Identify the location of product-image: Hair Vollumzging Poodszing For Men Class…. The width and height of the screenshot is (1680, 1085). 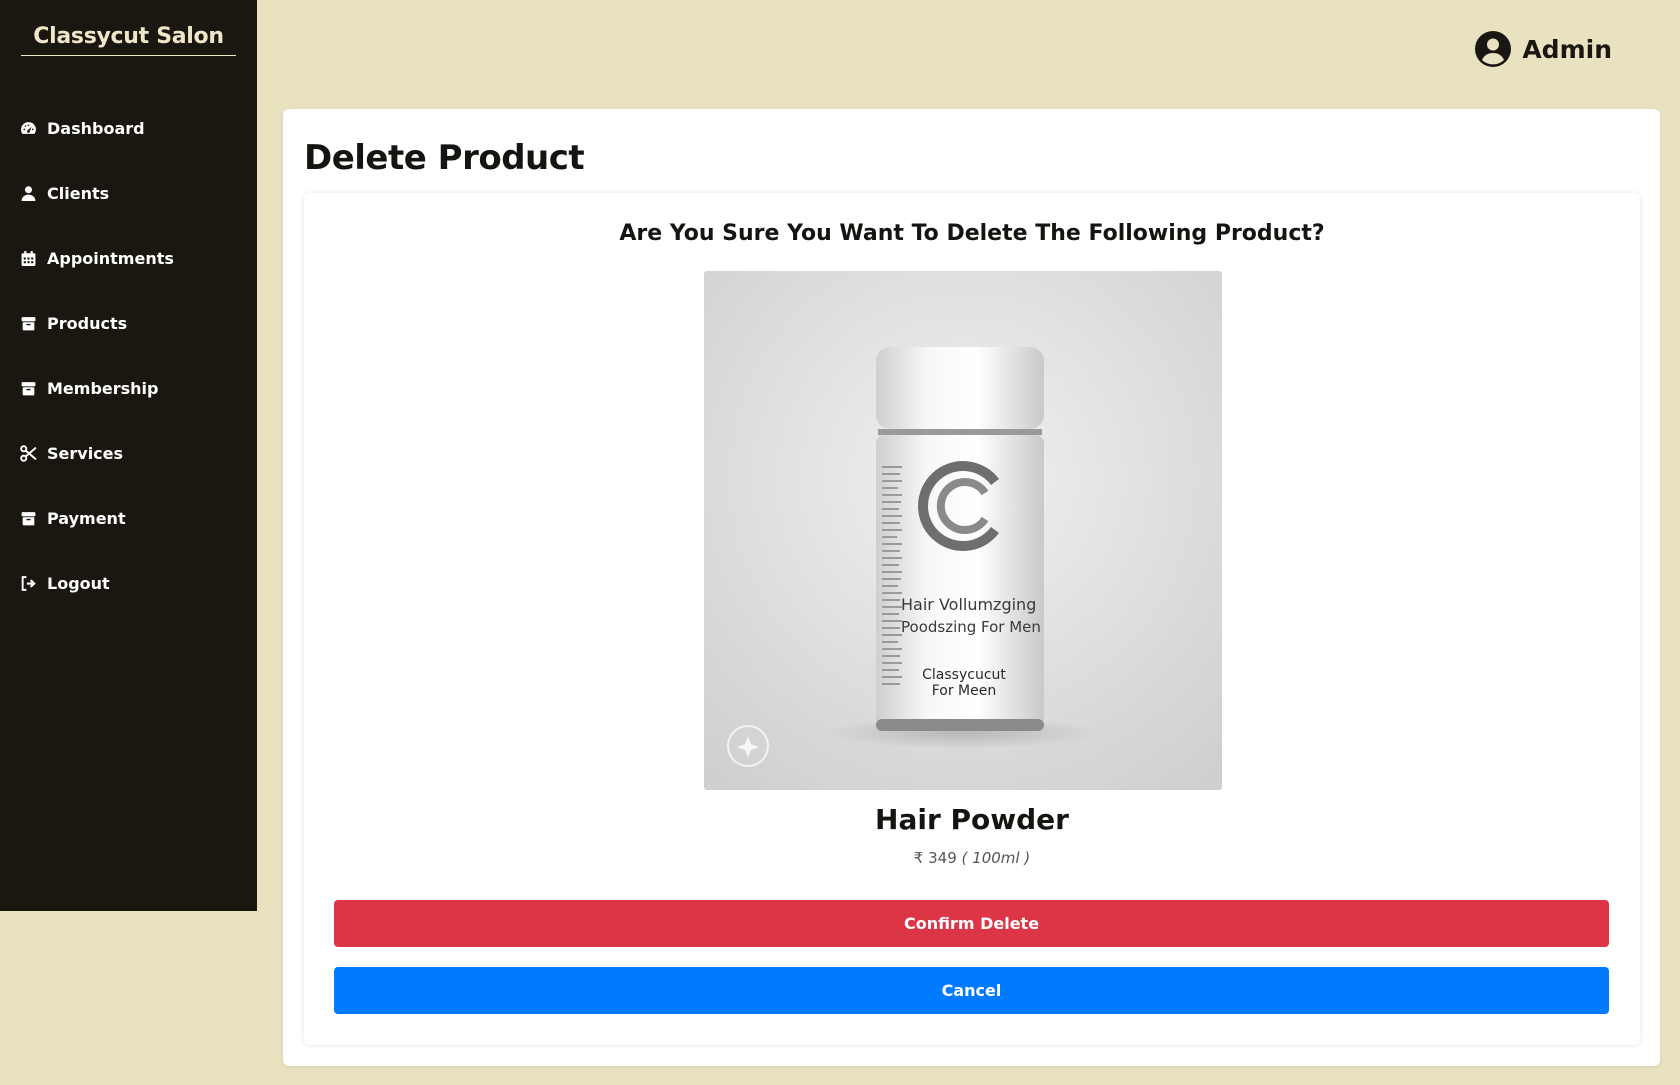
(963, 530).